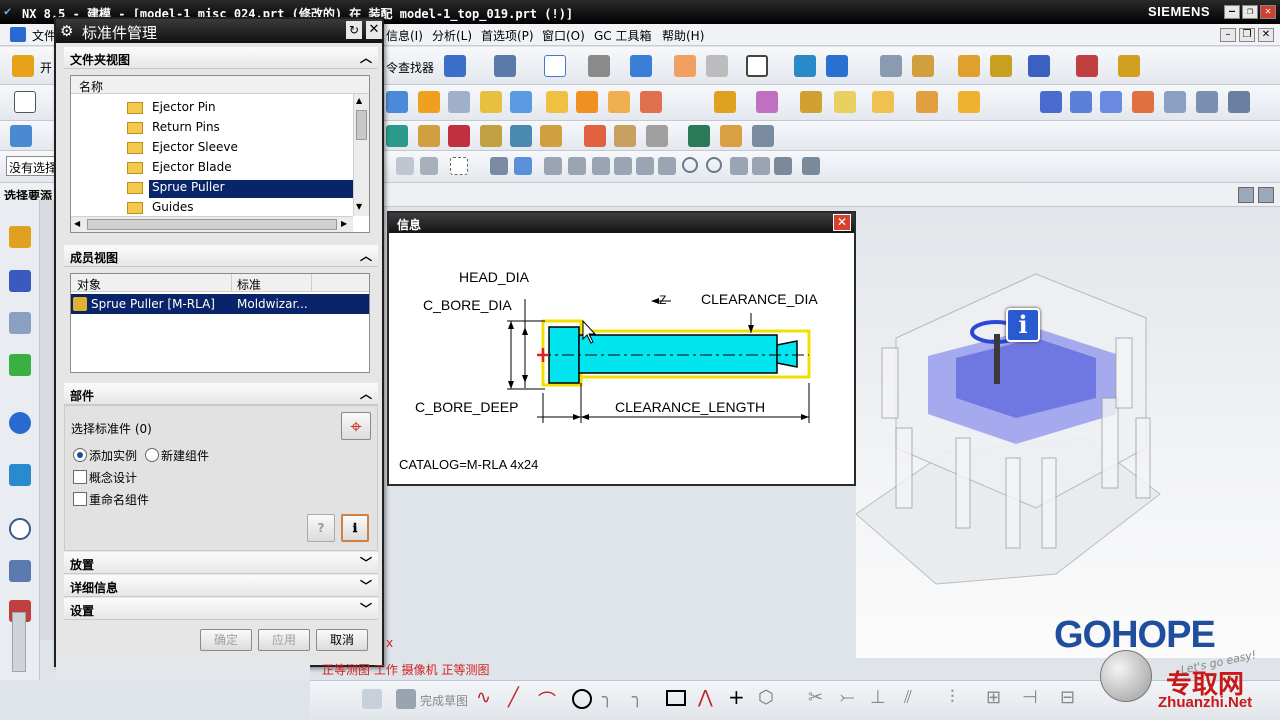 The image size is (1280, 720). What do you see at coordinates (667, 166) in the screenshot?
I see `snap-10-icon` at bounding box center [667, 166].